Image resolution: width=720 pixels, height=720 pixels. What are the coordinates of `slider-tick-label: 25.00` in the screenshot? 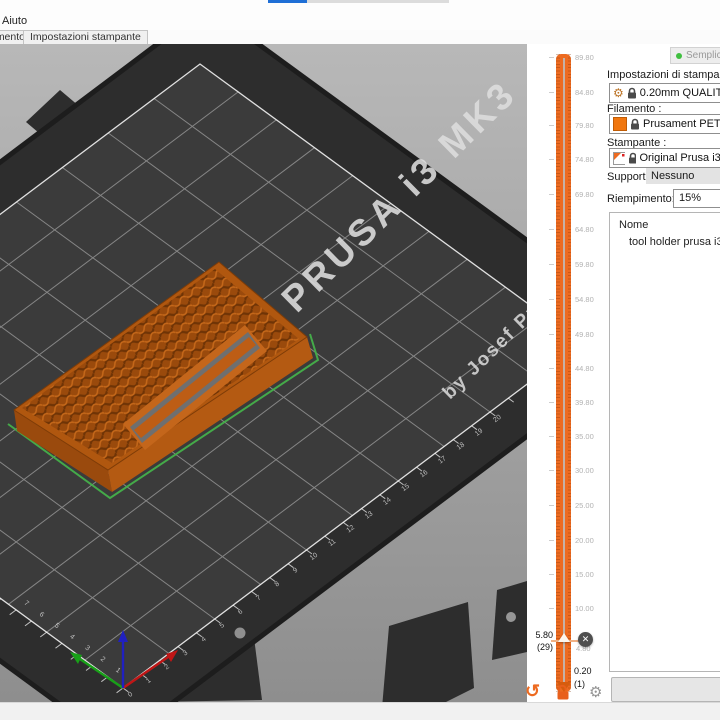 It's located at (584, 505).